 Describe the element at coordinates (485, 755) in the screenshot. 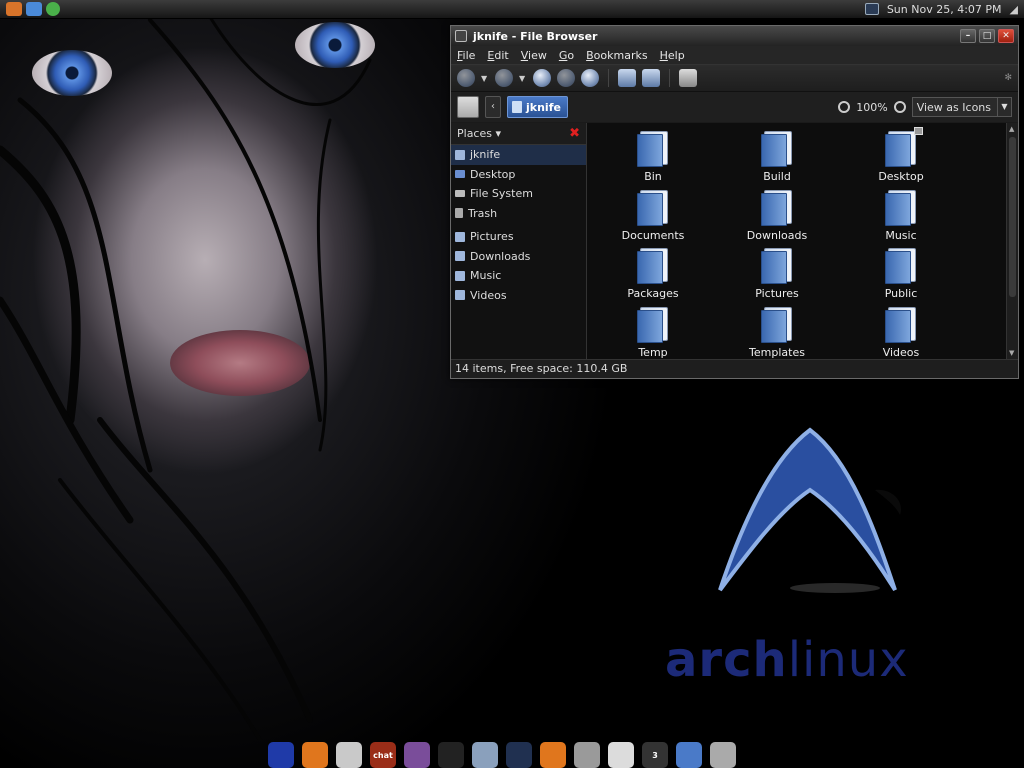

I see `files-icon` at that location.